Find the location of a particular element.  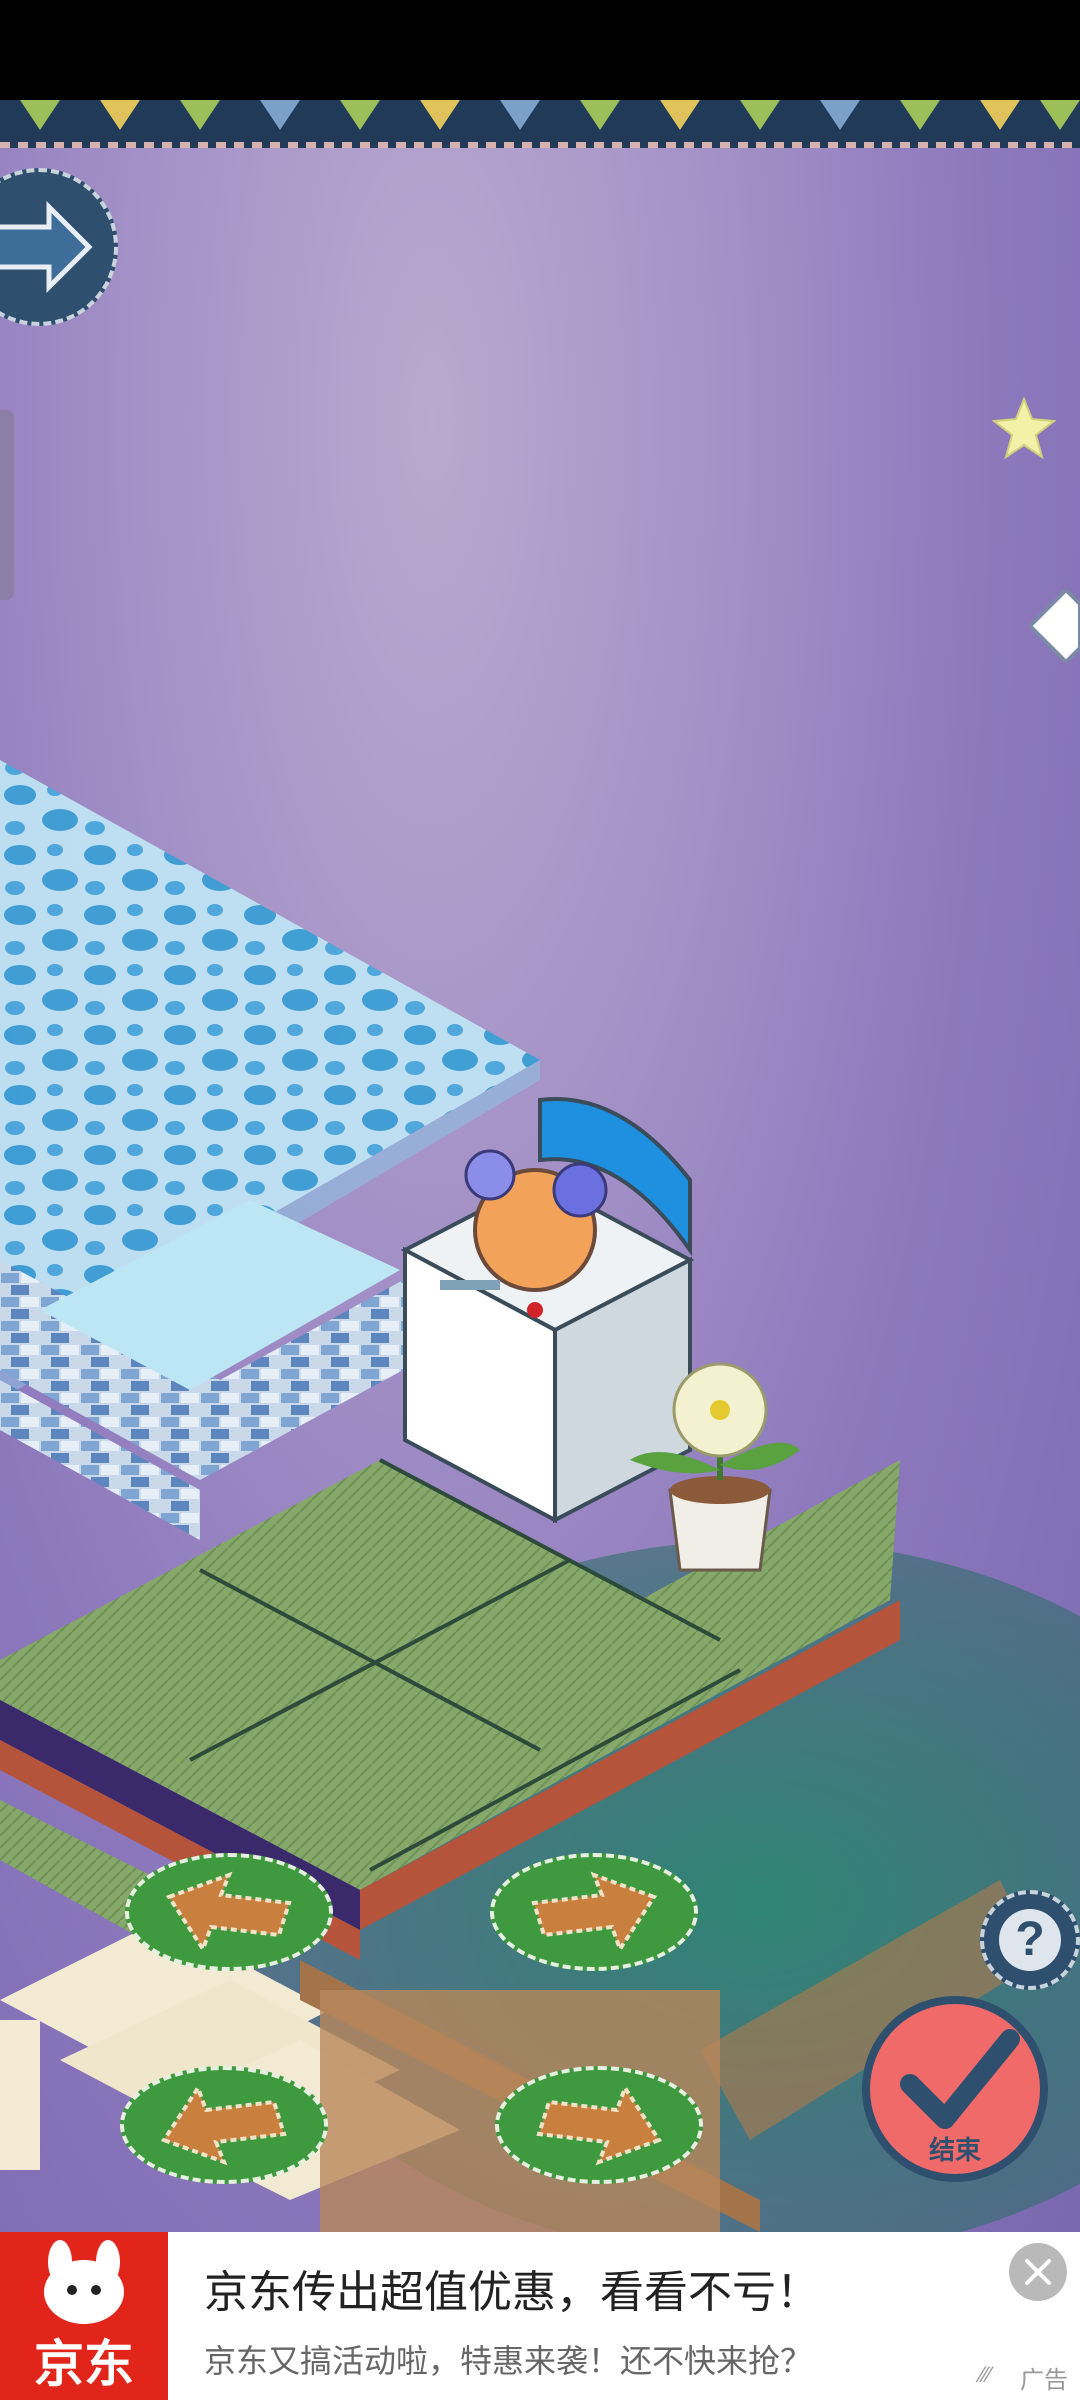

ad-banner: 京东 京东传出超值优惠，看看不亏！ 京东又搞活动啦，特惠来袭！还不快来抢？ is located at coordinates (540, 2316).